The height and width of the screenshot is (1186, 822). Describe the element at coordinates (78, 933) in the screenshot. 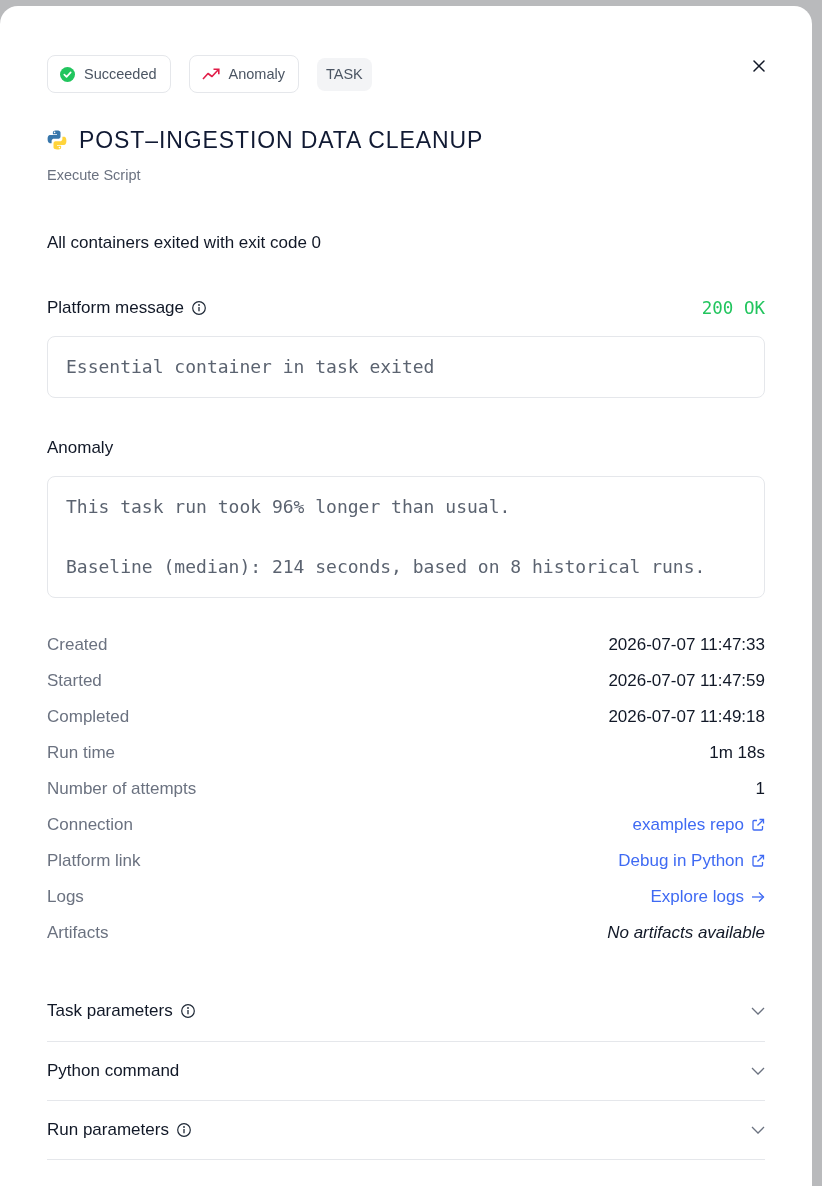

I see `detail-label: Artifacts` at that location.